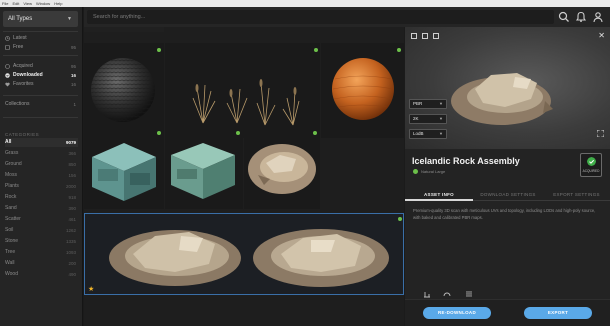 The image size is (610, 326). I want to click on category-wall: Wall 200, so click(41, 263).